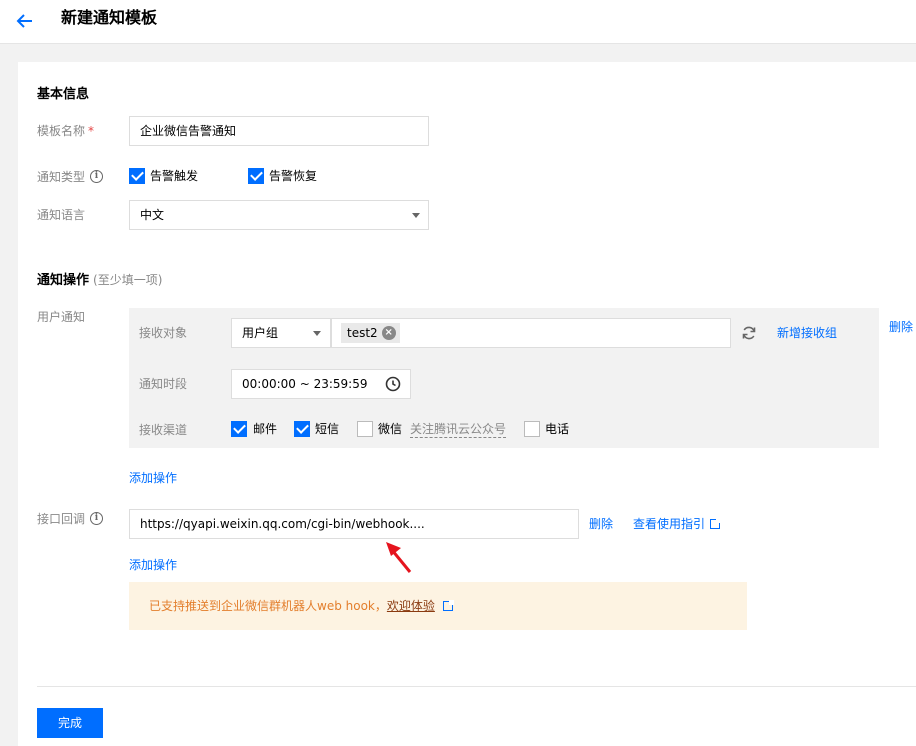 This screenshot has width=916, height=746. Describe the element at coordinates (393, 384) in the screenshot. I see `clock-icon` at that location.